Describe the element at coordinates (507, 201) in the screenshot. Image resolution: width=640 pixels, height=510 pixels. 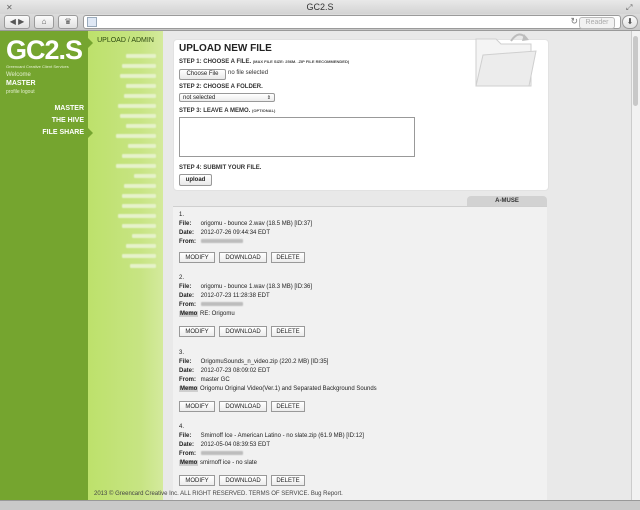
I see `tab-a-muse: A-MUSE` at that location.